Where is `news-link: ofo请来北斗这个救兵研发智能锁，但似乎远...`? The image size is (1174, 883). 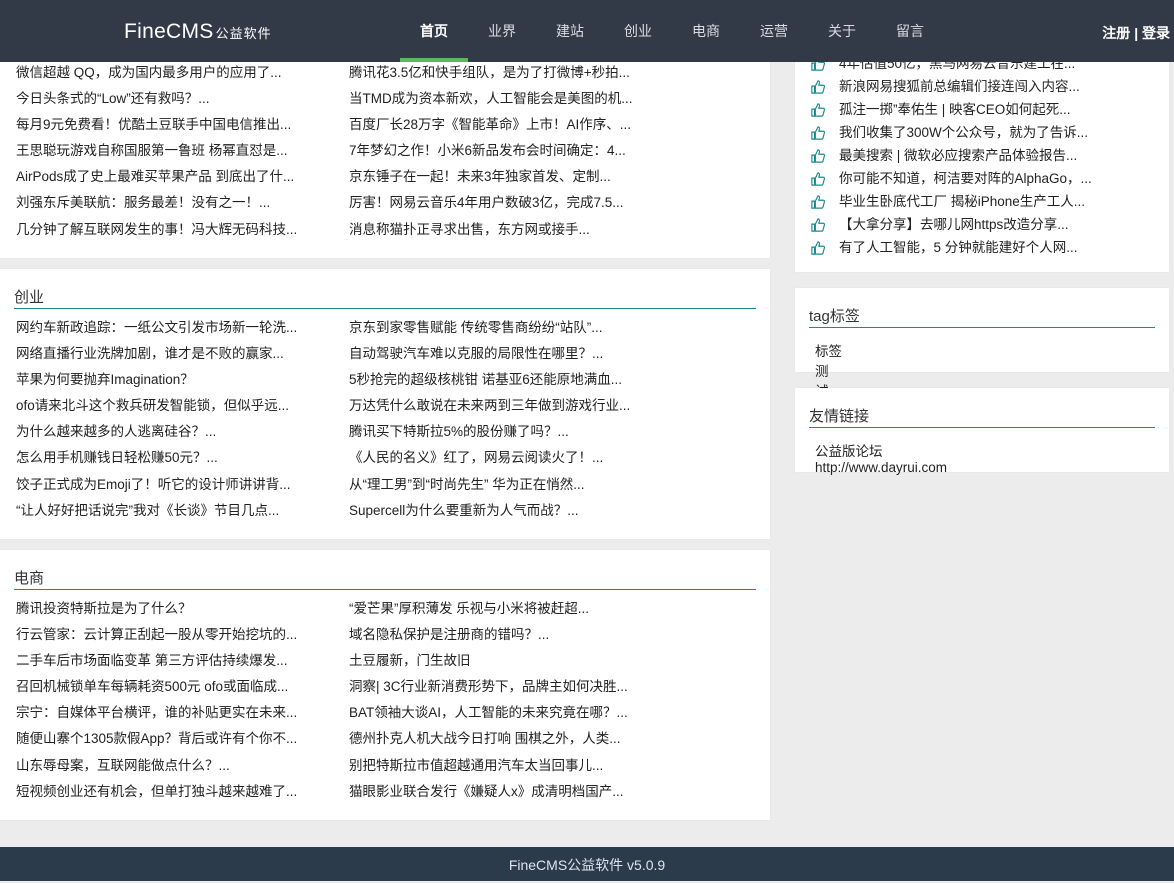 news-link: ofo请来北斗这个救兵研发智能锁，但似乎远... is located at coordinates (166, 406).